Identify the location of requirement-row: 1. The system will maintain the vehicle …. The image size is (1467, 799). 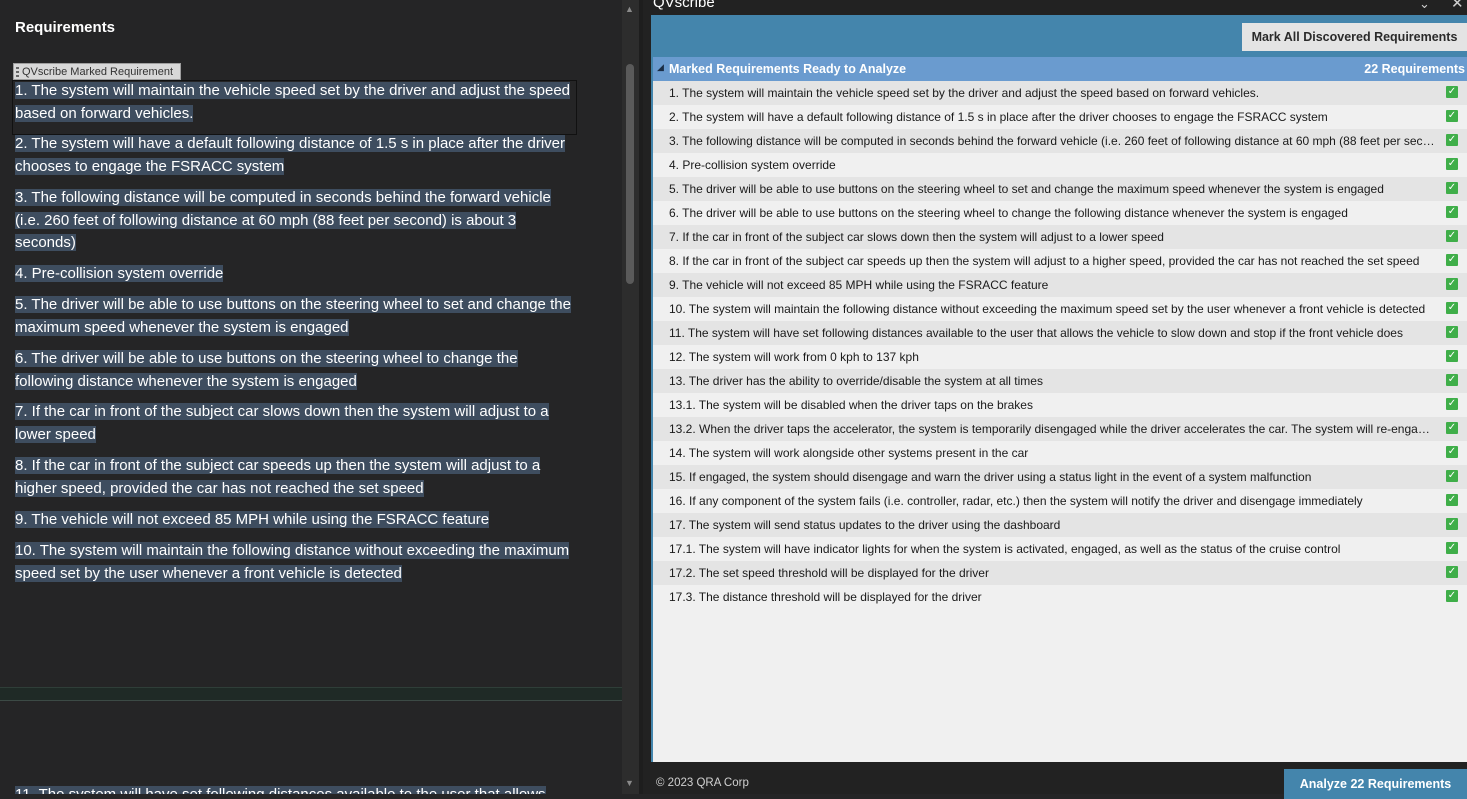
(1060, 93).